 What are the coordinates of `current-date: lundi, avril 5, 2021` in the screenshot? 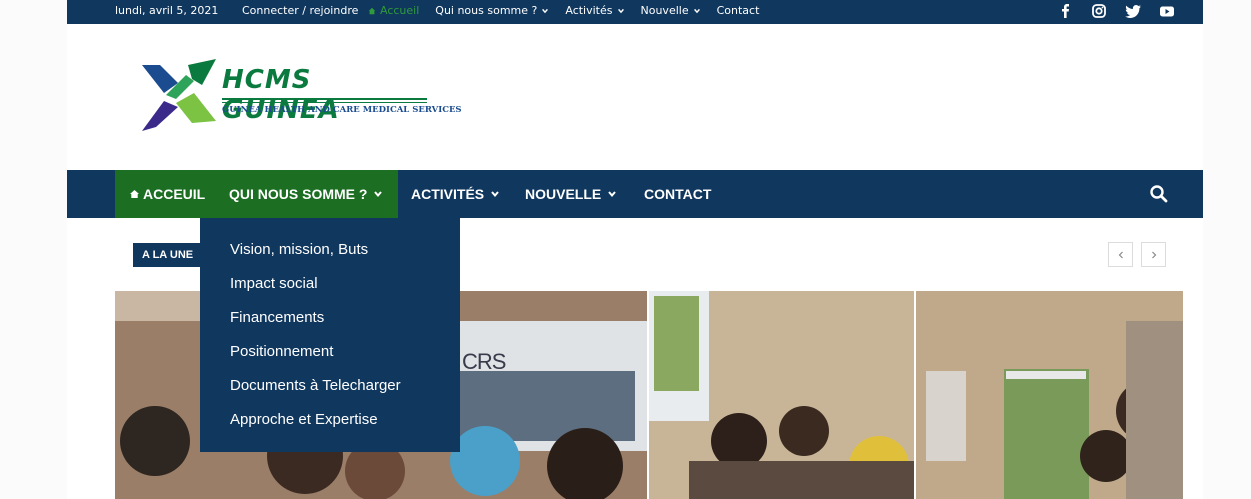 It's located at (167, 10).